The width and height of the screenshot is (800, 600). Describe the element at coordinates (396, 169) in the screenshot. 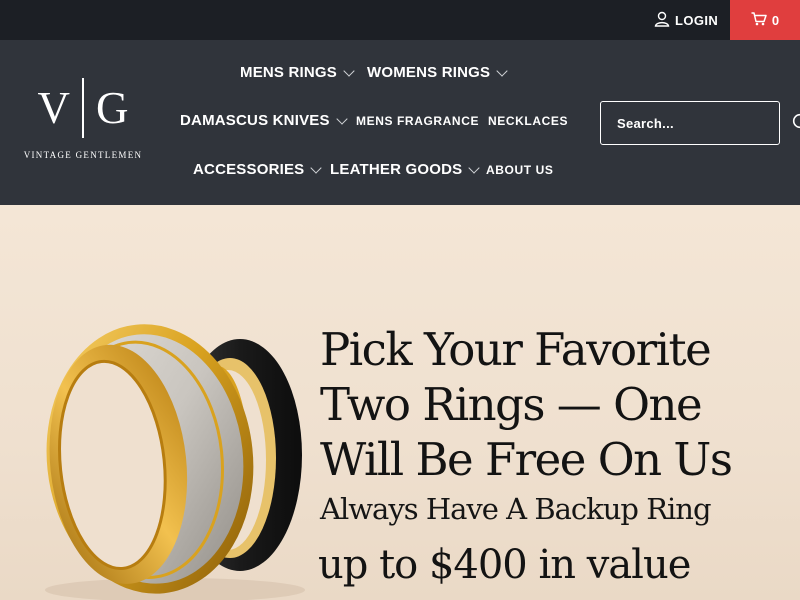

I see `nav-leather-goods-label: LEATHER GOODS` at that location.